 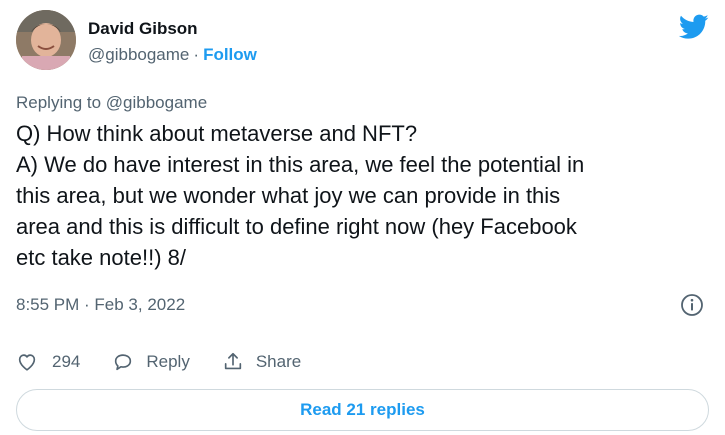 What do you see at coordinates (230, 54) in the screenshot?
I see `follow-button: Follow` at bounding box center [230, 54].